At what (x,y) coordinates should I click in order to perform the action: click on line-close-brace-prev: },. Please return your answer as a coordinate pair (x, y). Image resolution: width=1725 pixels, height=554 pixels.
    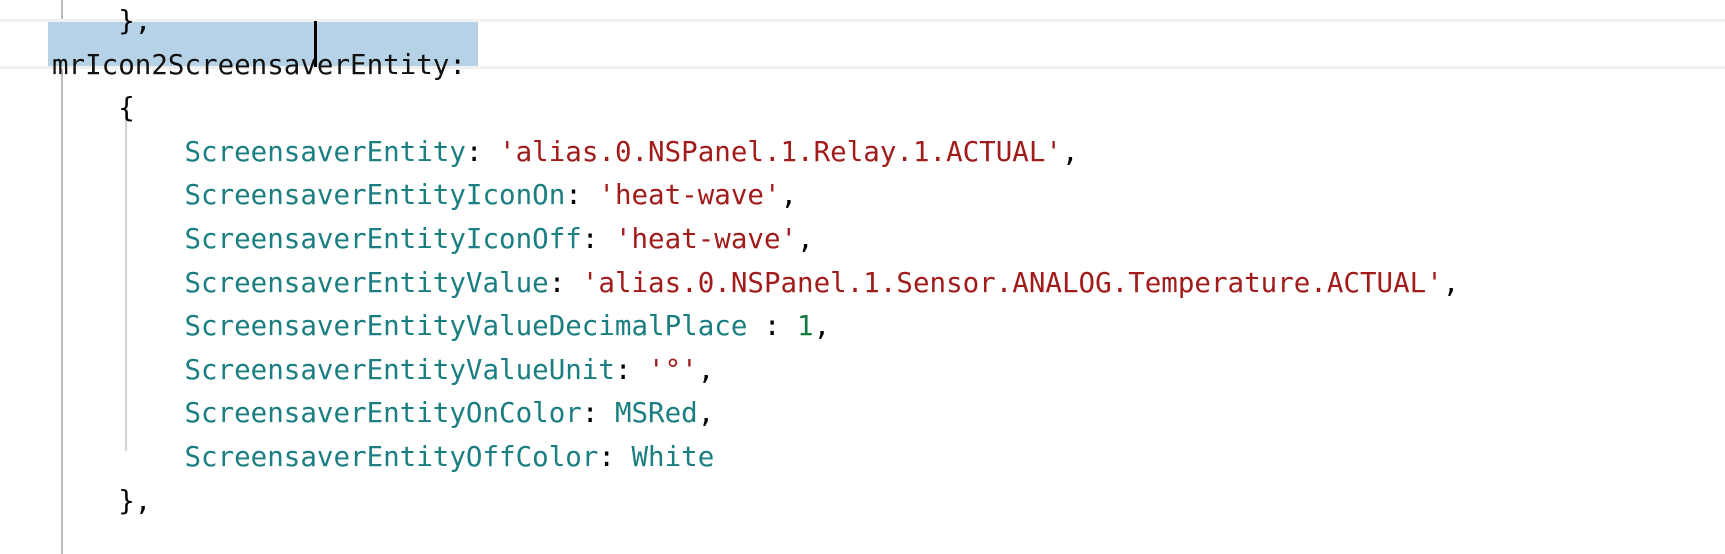
    Looking at the image, I should click on (862, 22).